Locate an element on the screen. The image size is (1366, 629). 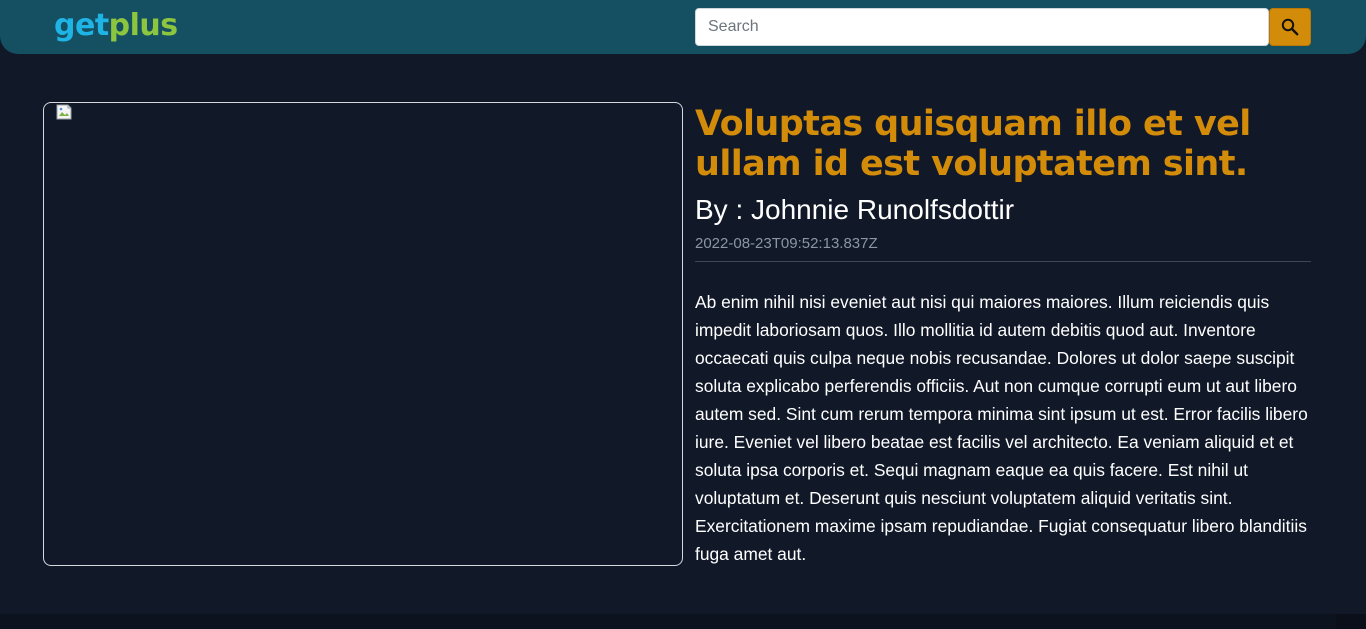
footer-bar is located at coordinates (683, 621).